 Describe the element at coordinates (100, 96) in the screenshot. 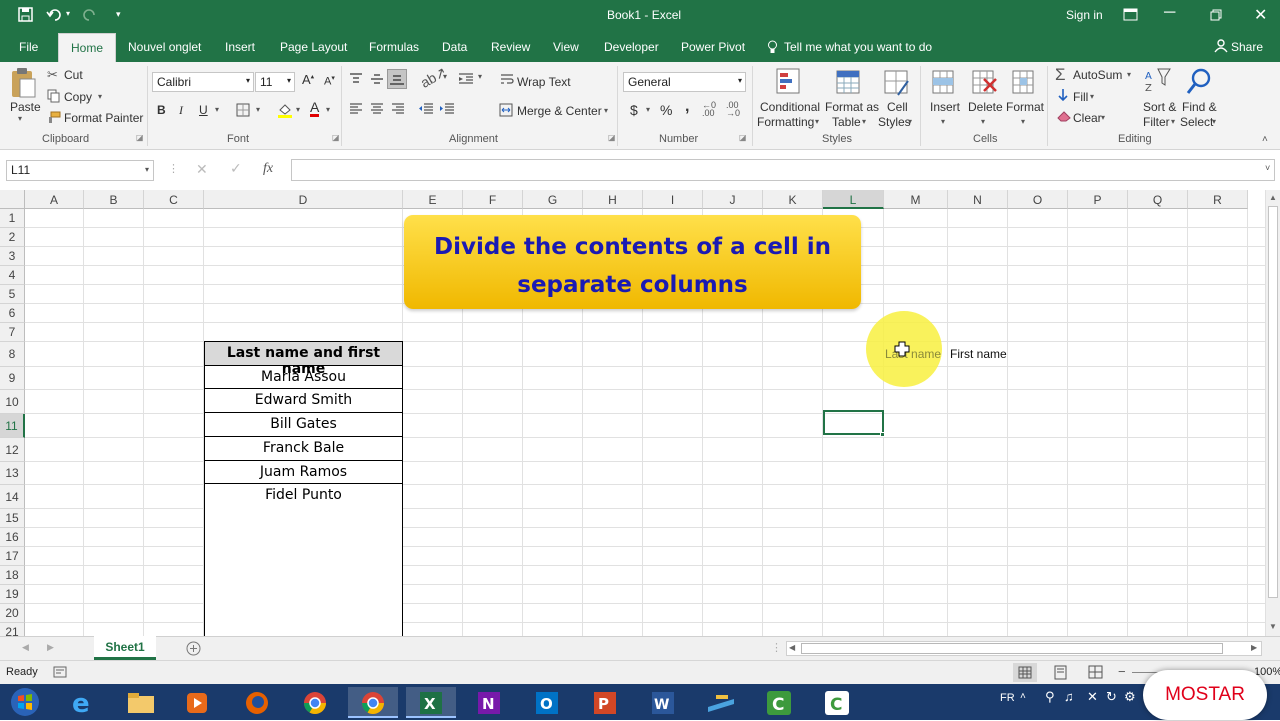

I see `copy-dropdown-icon: ▾` at that location.